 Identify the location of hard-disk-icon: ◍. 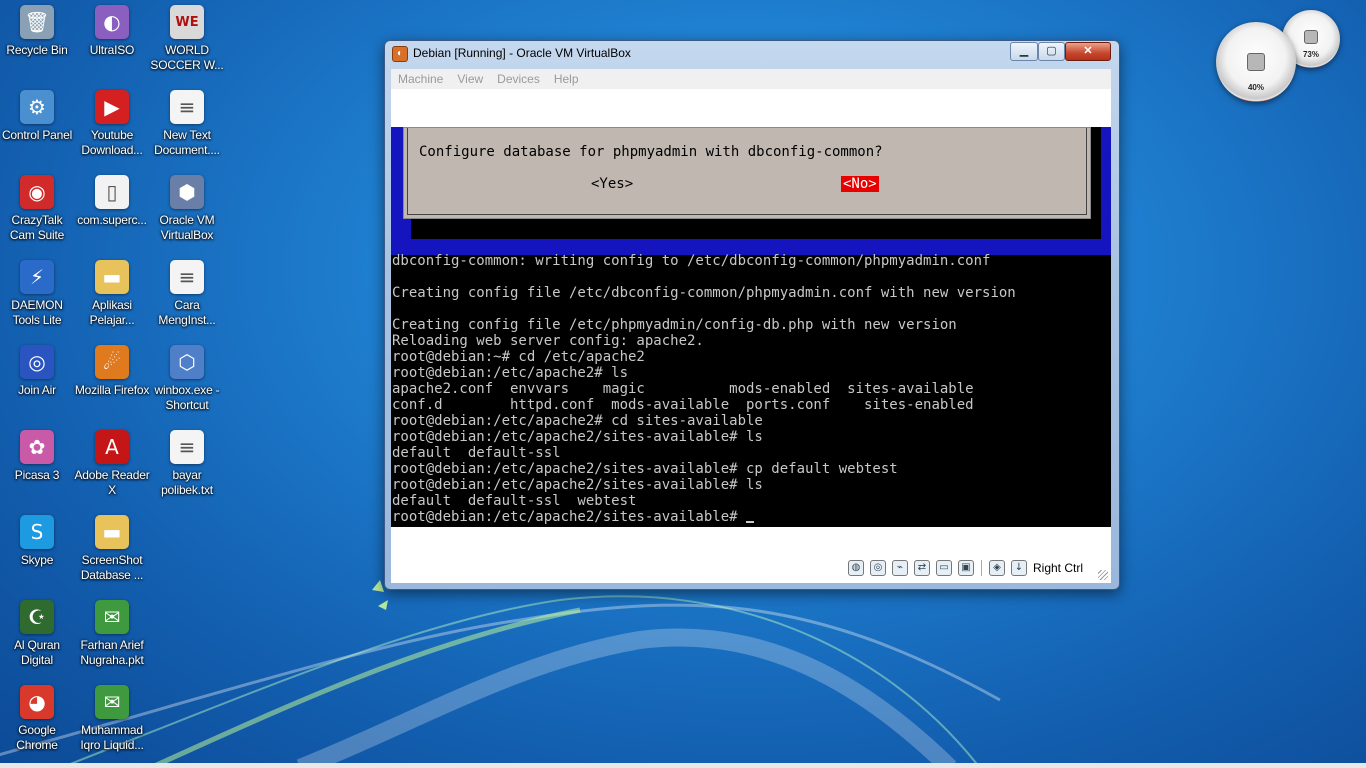
(855, 568).